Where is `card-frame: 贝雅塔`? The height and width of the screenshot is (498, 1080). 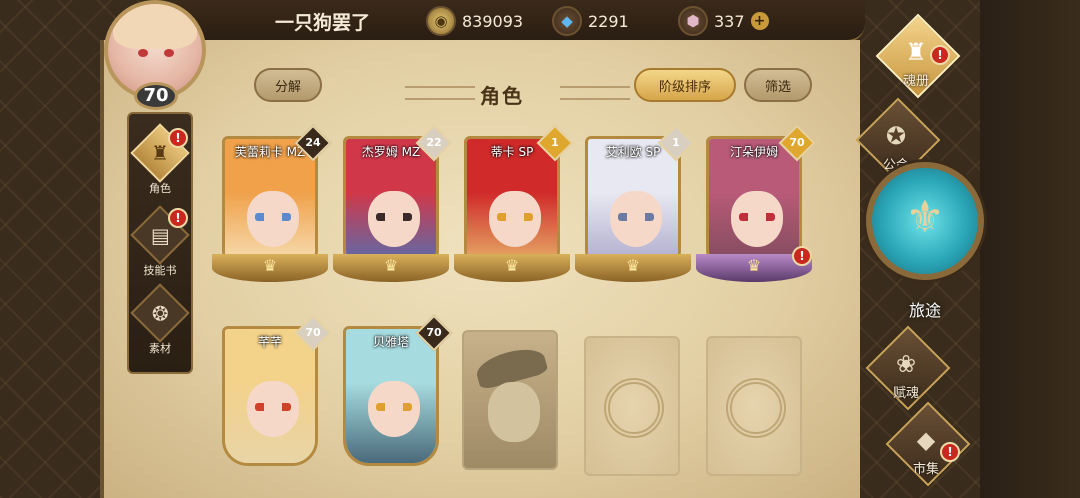 card-frame: 贝雅塔 is located at coordinates (391, 396).